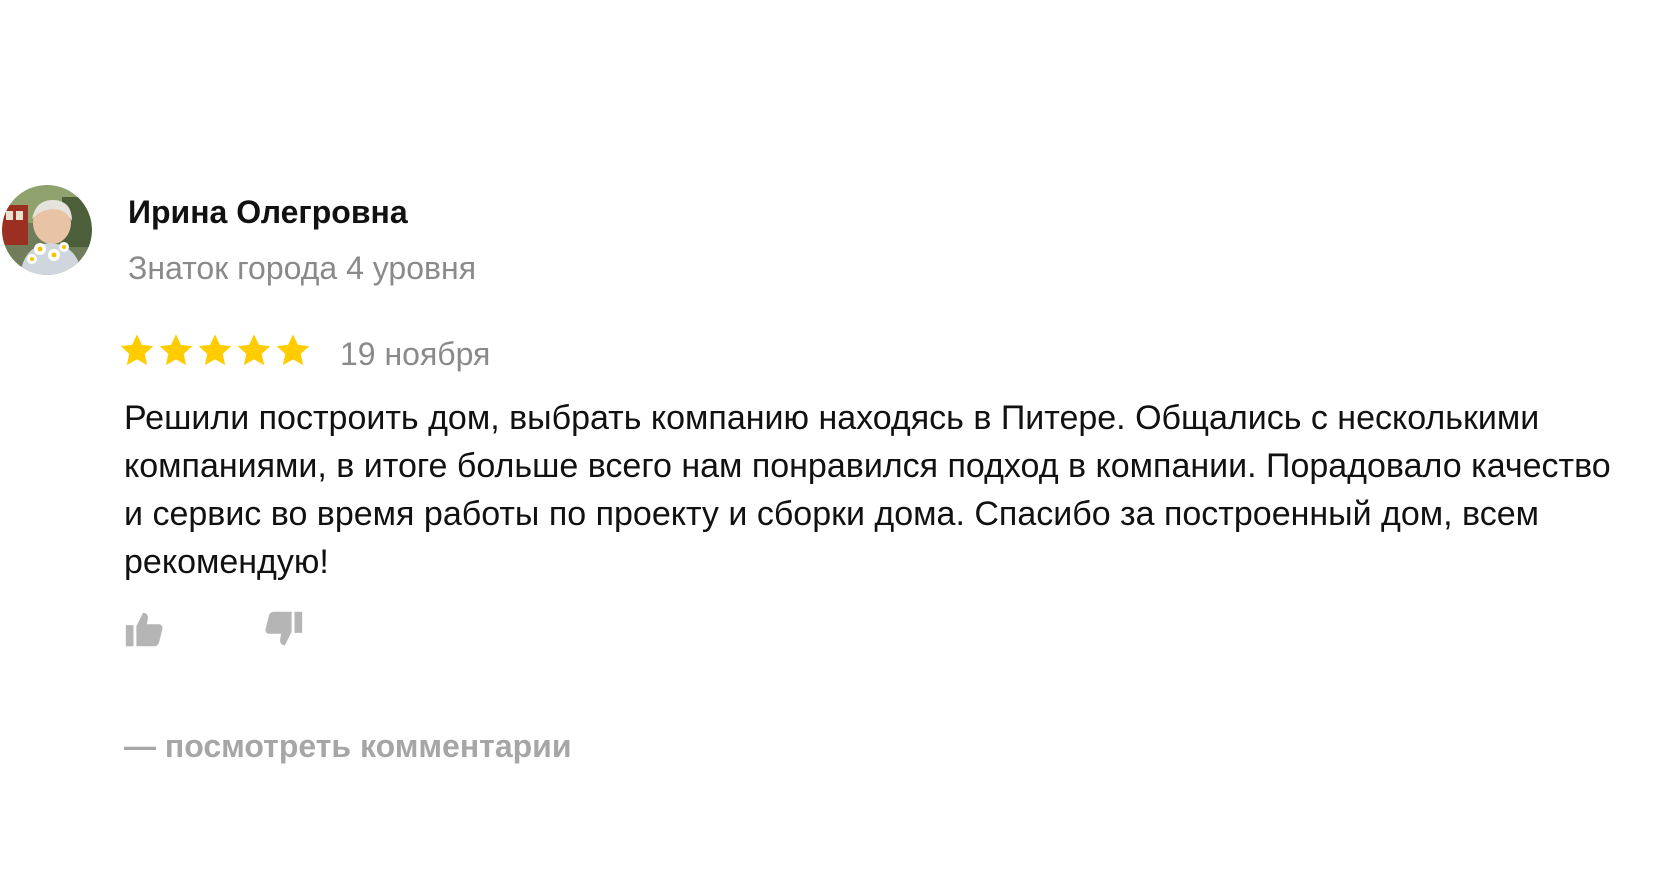 The width and height of the screenshot is (1680, 890). I want to click on review-date: 19 ноября, so click(415, 354).